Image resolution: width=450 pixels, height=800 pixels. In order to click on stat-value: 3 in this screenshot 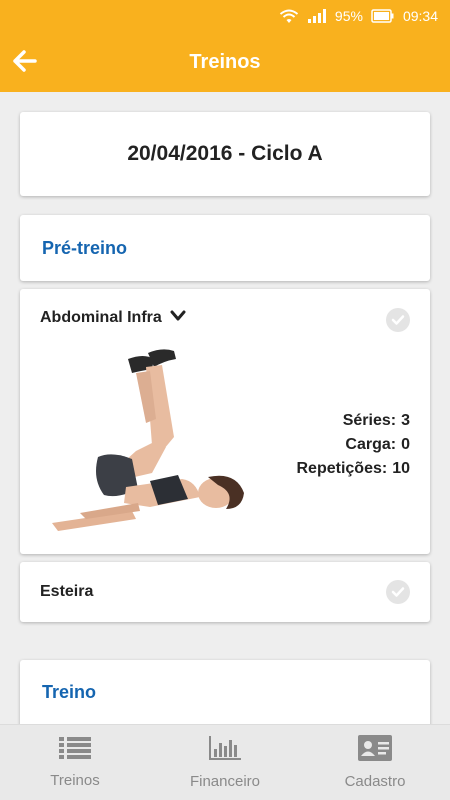, I will do `click(405, 420)`.